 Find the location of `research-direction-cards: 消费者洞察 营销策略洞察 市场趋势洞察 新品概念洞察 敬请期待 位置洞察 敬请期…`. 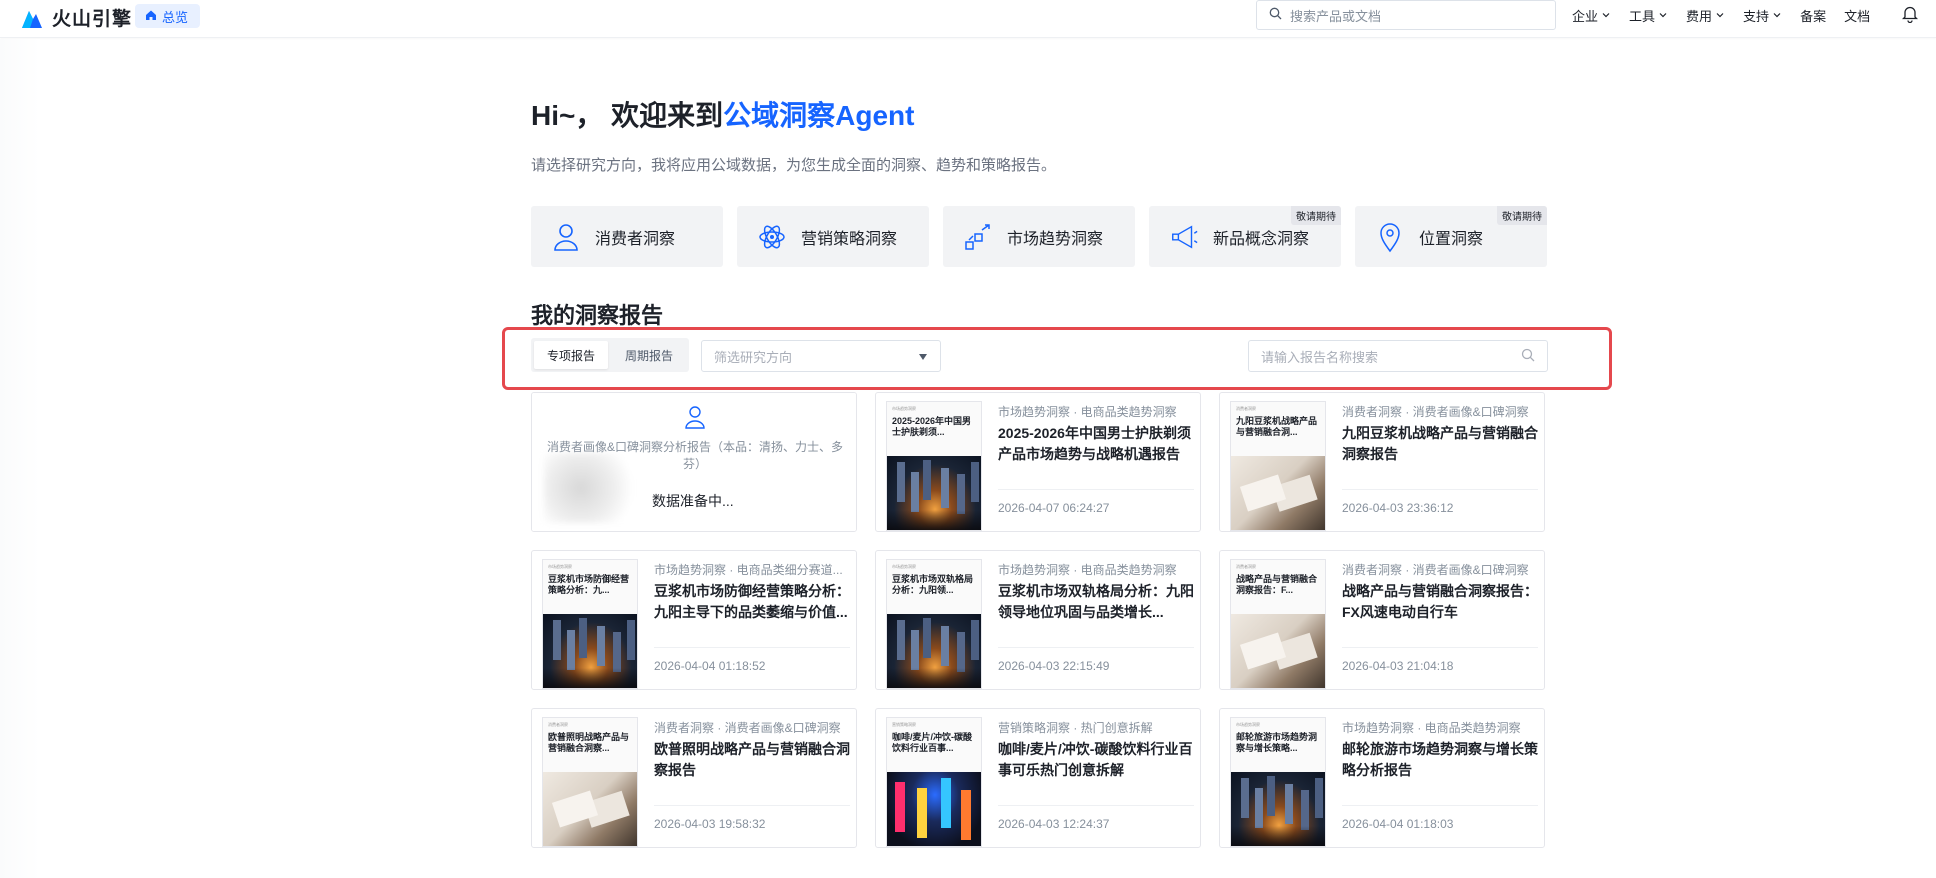

research-direction-cards: 消费者洞察 营销策略洞察 市场趋势洞察 新品概念洞察 敬请期待 位置洞察 敬请期… is located at coordinates (1039, 236).